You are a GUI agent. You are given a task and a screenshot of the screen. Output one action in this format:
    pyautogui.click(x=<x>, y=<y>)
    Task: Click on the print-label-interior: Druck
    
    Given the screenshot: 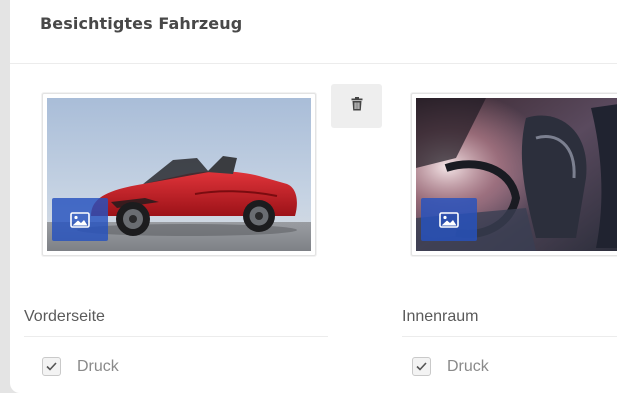 What is the action you would take?
    pyautogui.click(x=468, y=366)
    